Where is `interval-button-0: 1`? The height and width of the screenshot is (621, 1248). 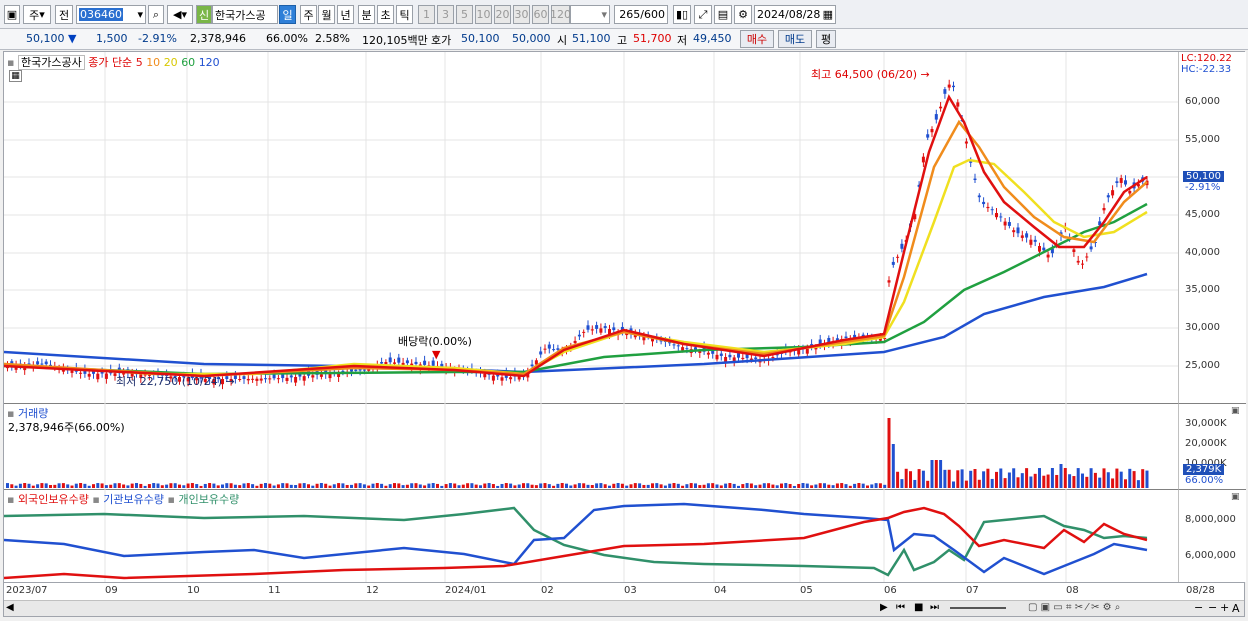 interval-button-0: 1 is located at coordinates (426, 14).